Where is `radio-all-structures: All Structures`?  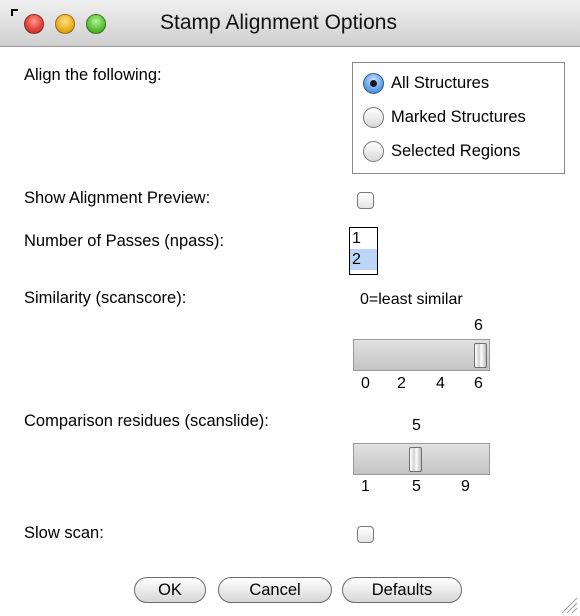 radio-all-structures: All Structures is located at coordinates (426, 83).